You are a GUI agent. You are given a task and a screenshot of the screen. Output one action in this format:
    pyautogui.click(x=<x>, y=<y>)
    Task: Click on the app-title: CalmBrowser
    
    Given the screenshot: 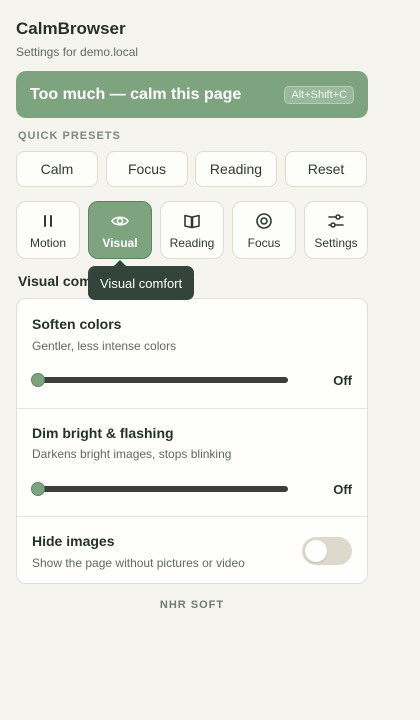 What is the action you would take?
    pyautogui.click(x=71, y=28)
    